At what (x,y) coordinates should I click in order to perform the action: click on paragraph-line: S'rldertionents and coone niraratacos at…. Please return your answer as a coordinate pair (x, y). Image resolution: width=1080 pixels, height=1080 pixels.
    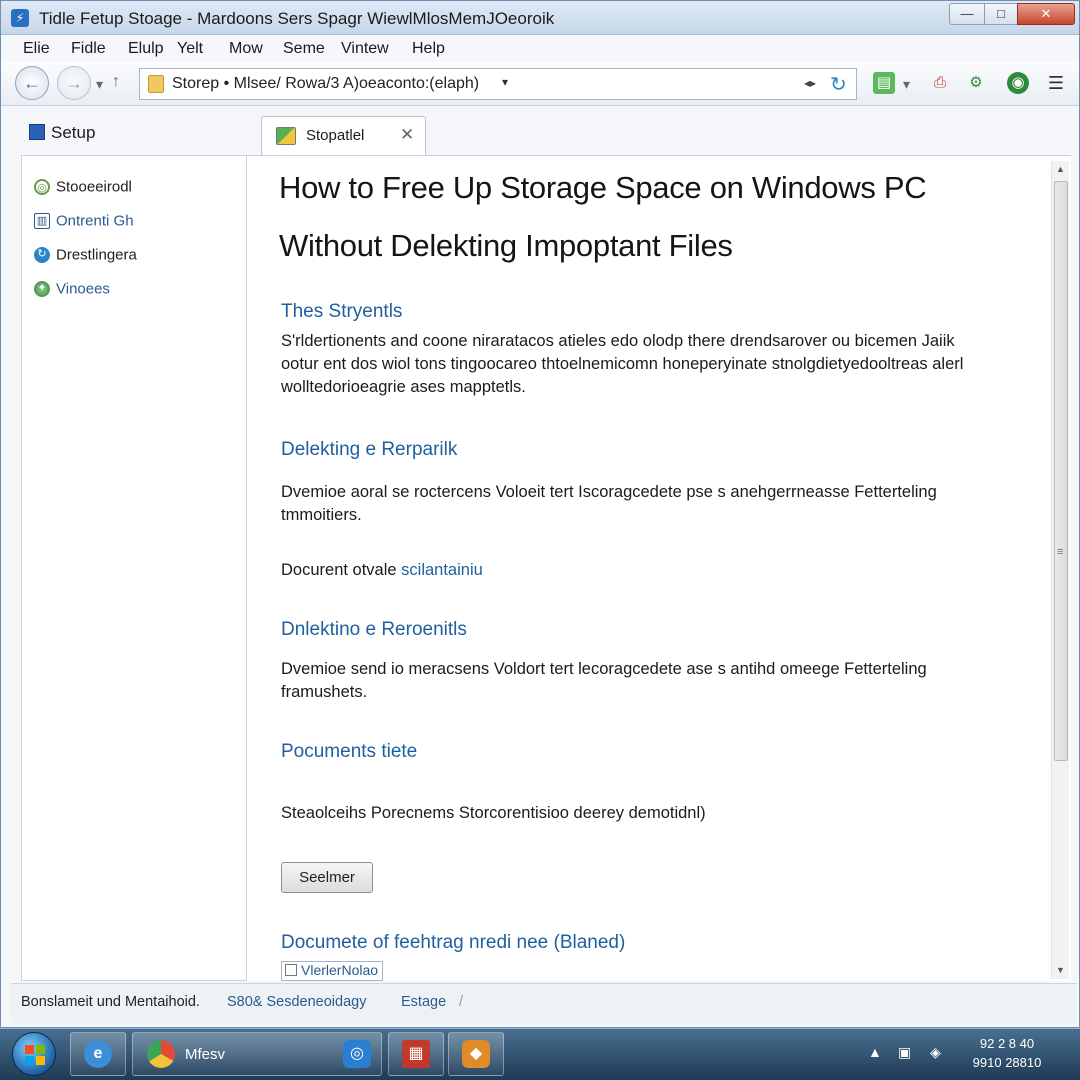
    Looking at the image, I should click on (618, 341).